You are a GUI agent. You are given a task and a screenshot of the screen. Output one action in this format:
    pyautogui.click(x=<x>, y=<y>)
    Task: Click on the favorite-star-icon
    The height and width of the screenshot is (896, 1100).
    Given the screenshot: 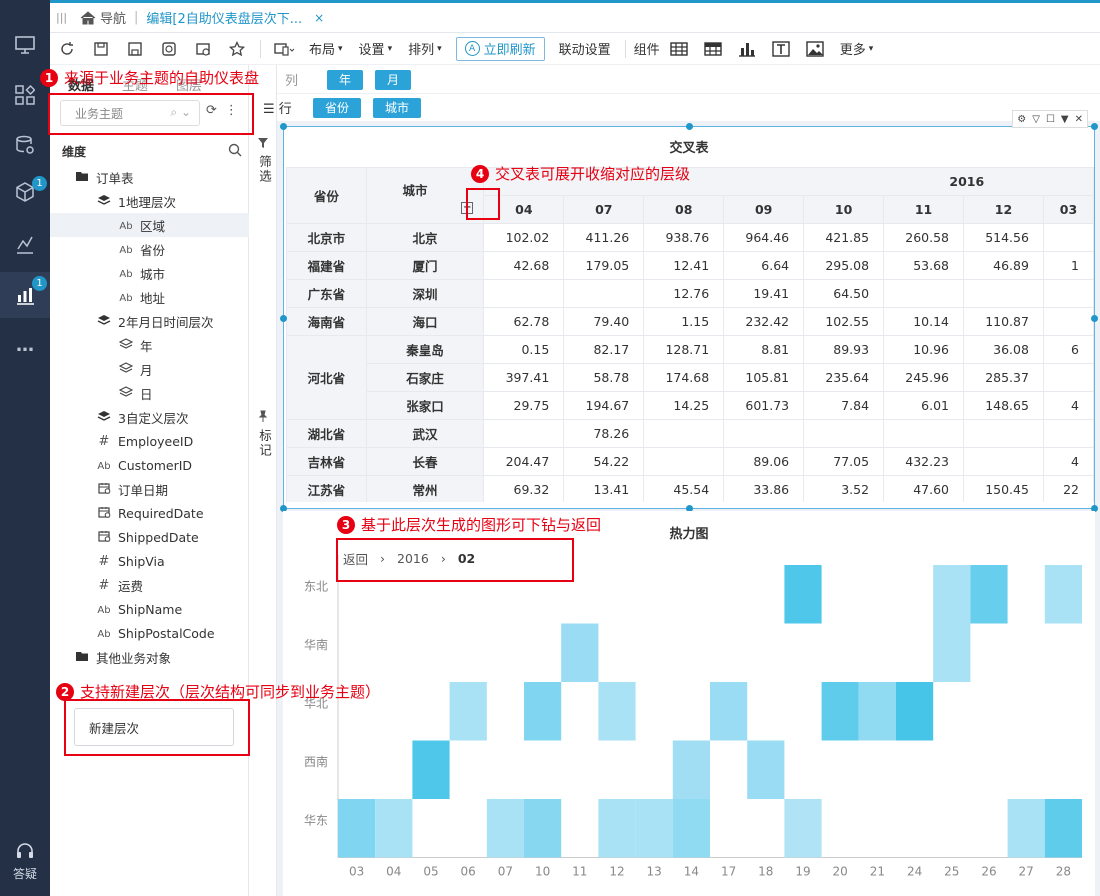 What is the action you would take?
    pyautogui.click(x=237, y=49)
    